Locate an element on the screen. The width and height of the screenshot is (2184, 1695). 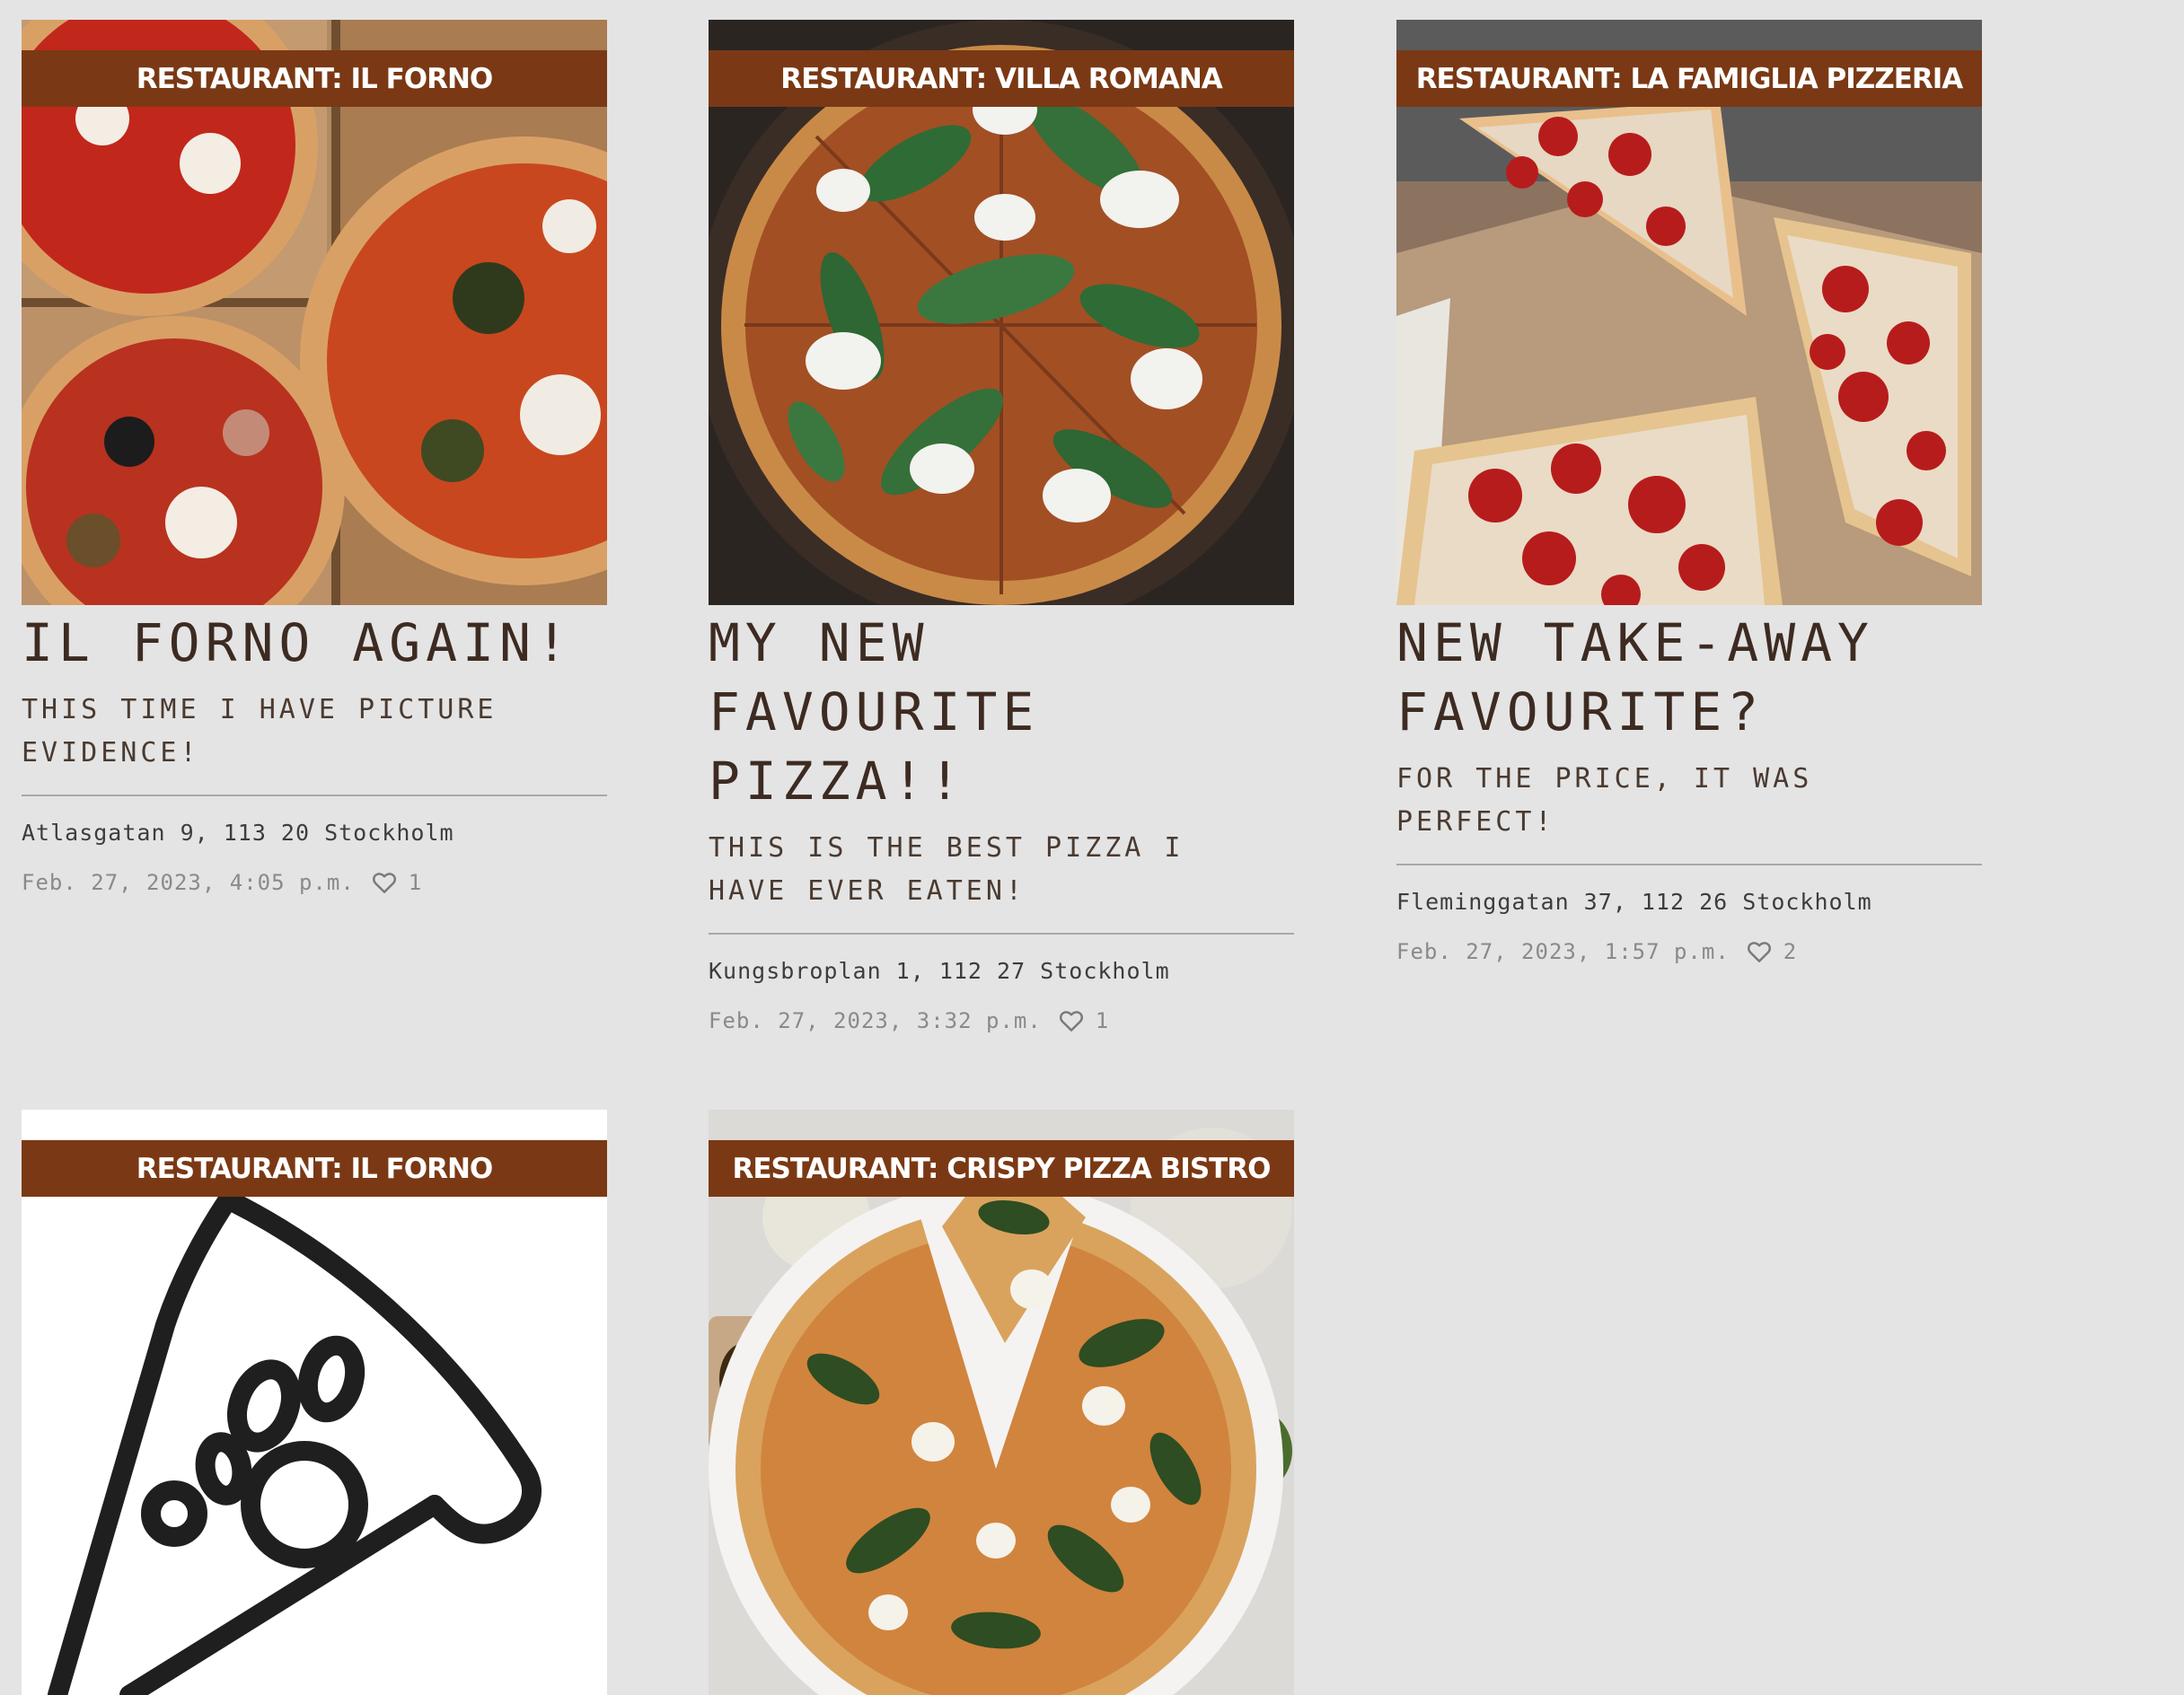
post-title: MY NEW FAVOURITE PIZZA!! is located at coordinates (1001, 712).